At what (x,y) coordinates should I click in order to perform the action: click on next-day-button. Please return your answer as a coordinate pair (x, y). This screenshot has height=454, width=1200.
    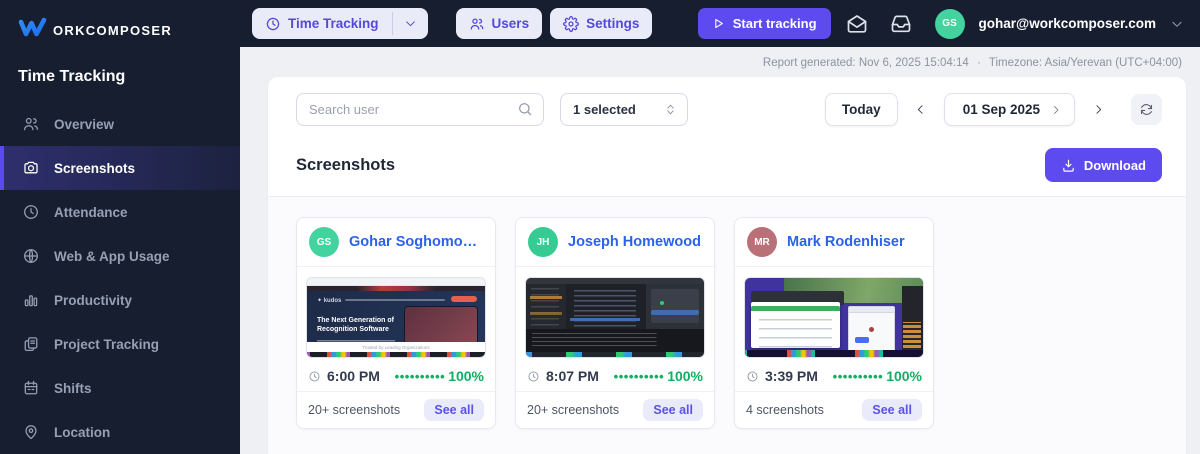
    Looking at the image, I should click on (1098, 110).